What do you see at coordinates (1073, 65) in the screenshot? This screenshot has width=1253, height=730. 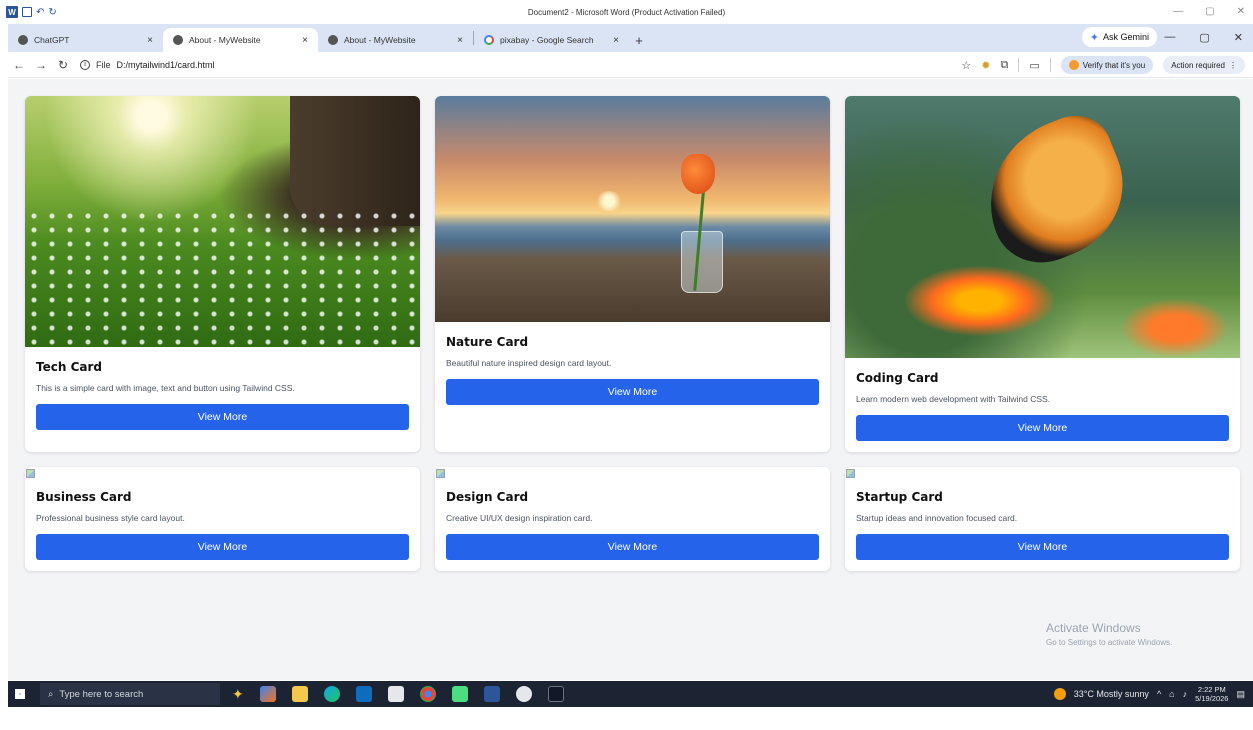 I see `profile-avatar-icon` at bounding box center [1073, 65].